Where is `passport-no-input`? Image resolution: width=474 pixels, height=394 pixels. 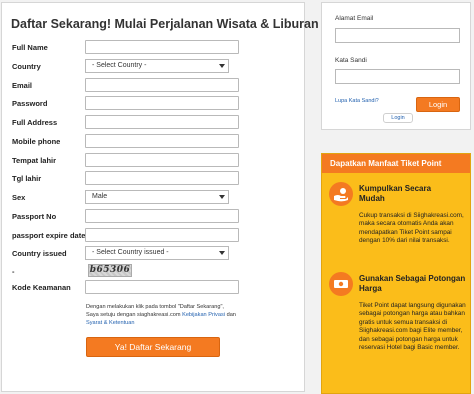
passport-no-input is located at coordinates (162, 216).